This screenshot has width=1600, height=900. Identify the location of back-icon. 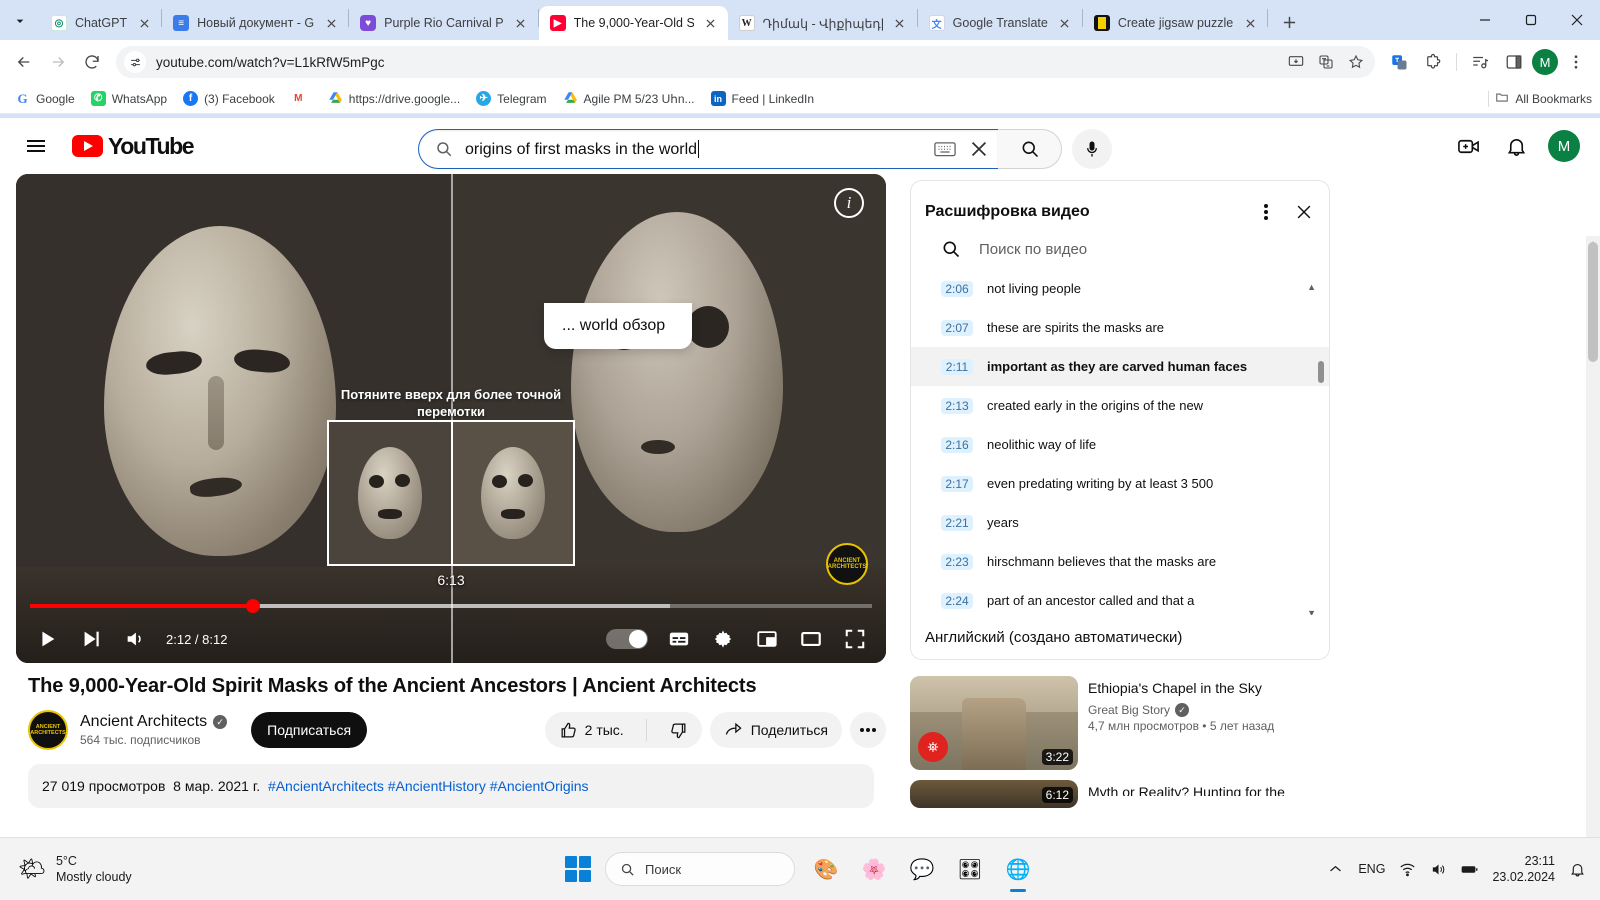
(24, 62).